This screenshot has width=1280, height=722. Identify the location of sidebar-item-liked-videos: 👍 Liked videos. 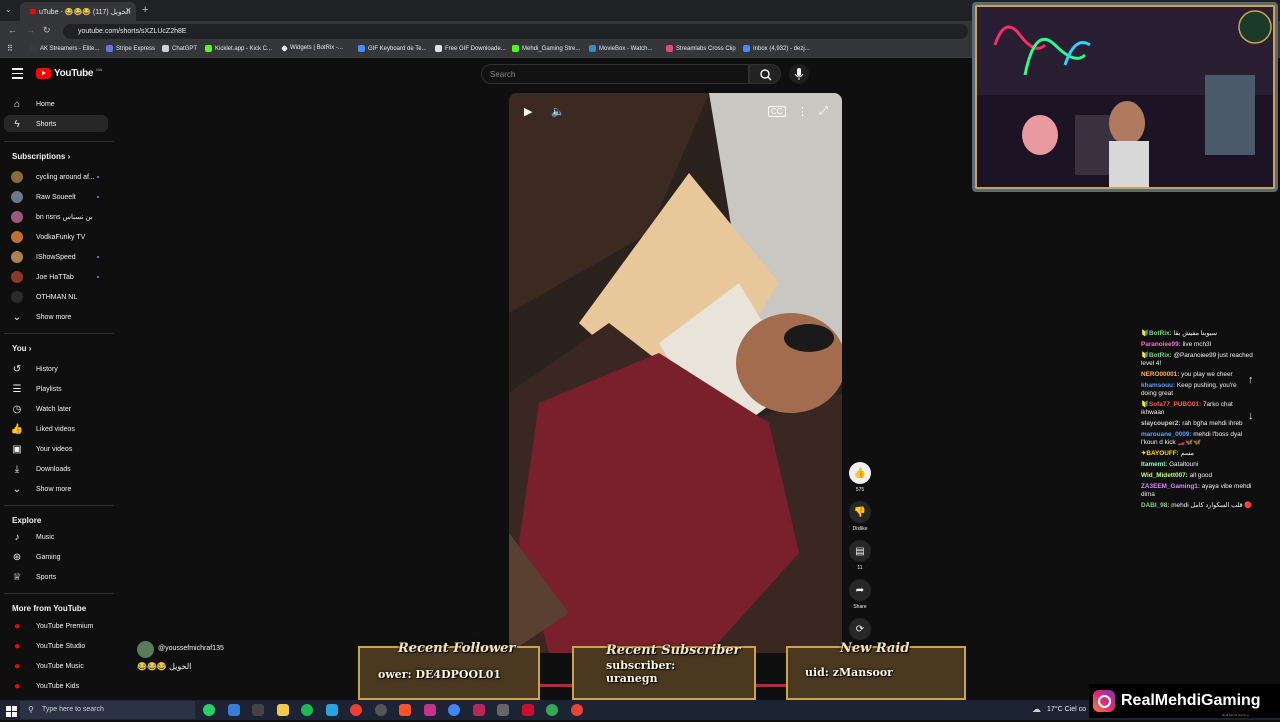
(43, 429).